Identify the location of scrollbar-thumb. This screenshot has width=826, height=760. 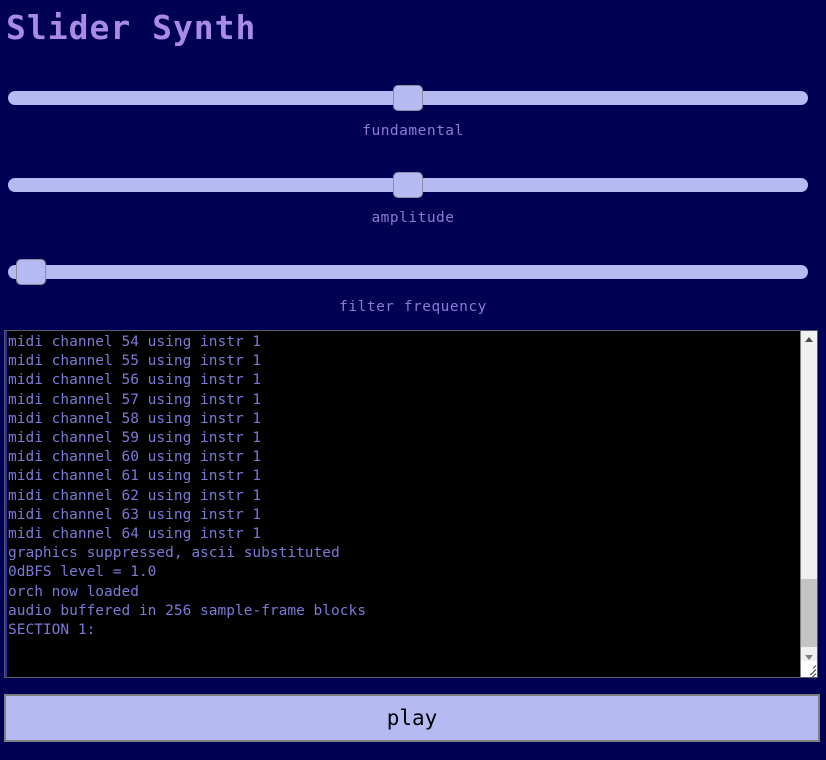
(809, 613).